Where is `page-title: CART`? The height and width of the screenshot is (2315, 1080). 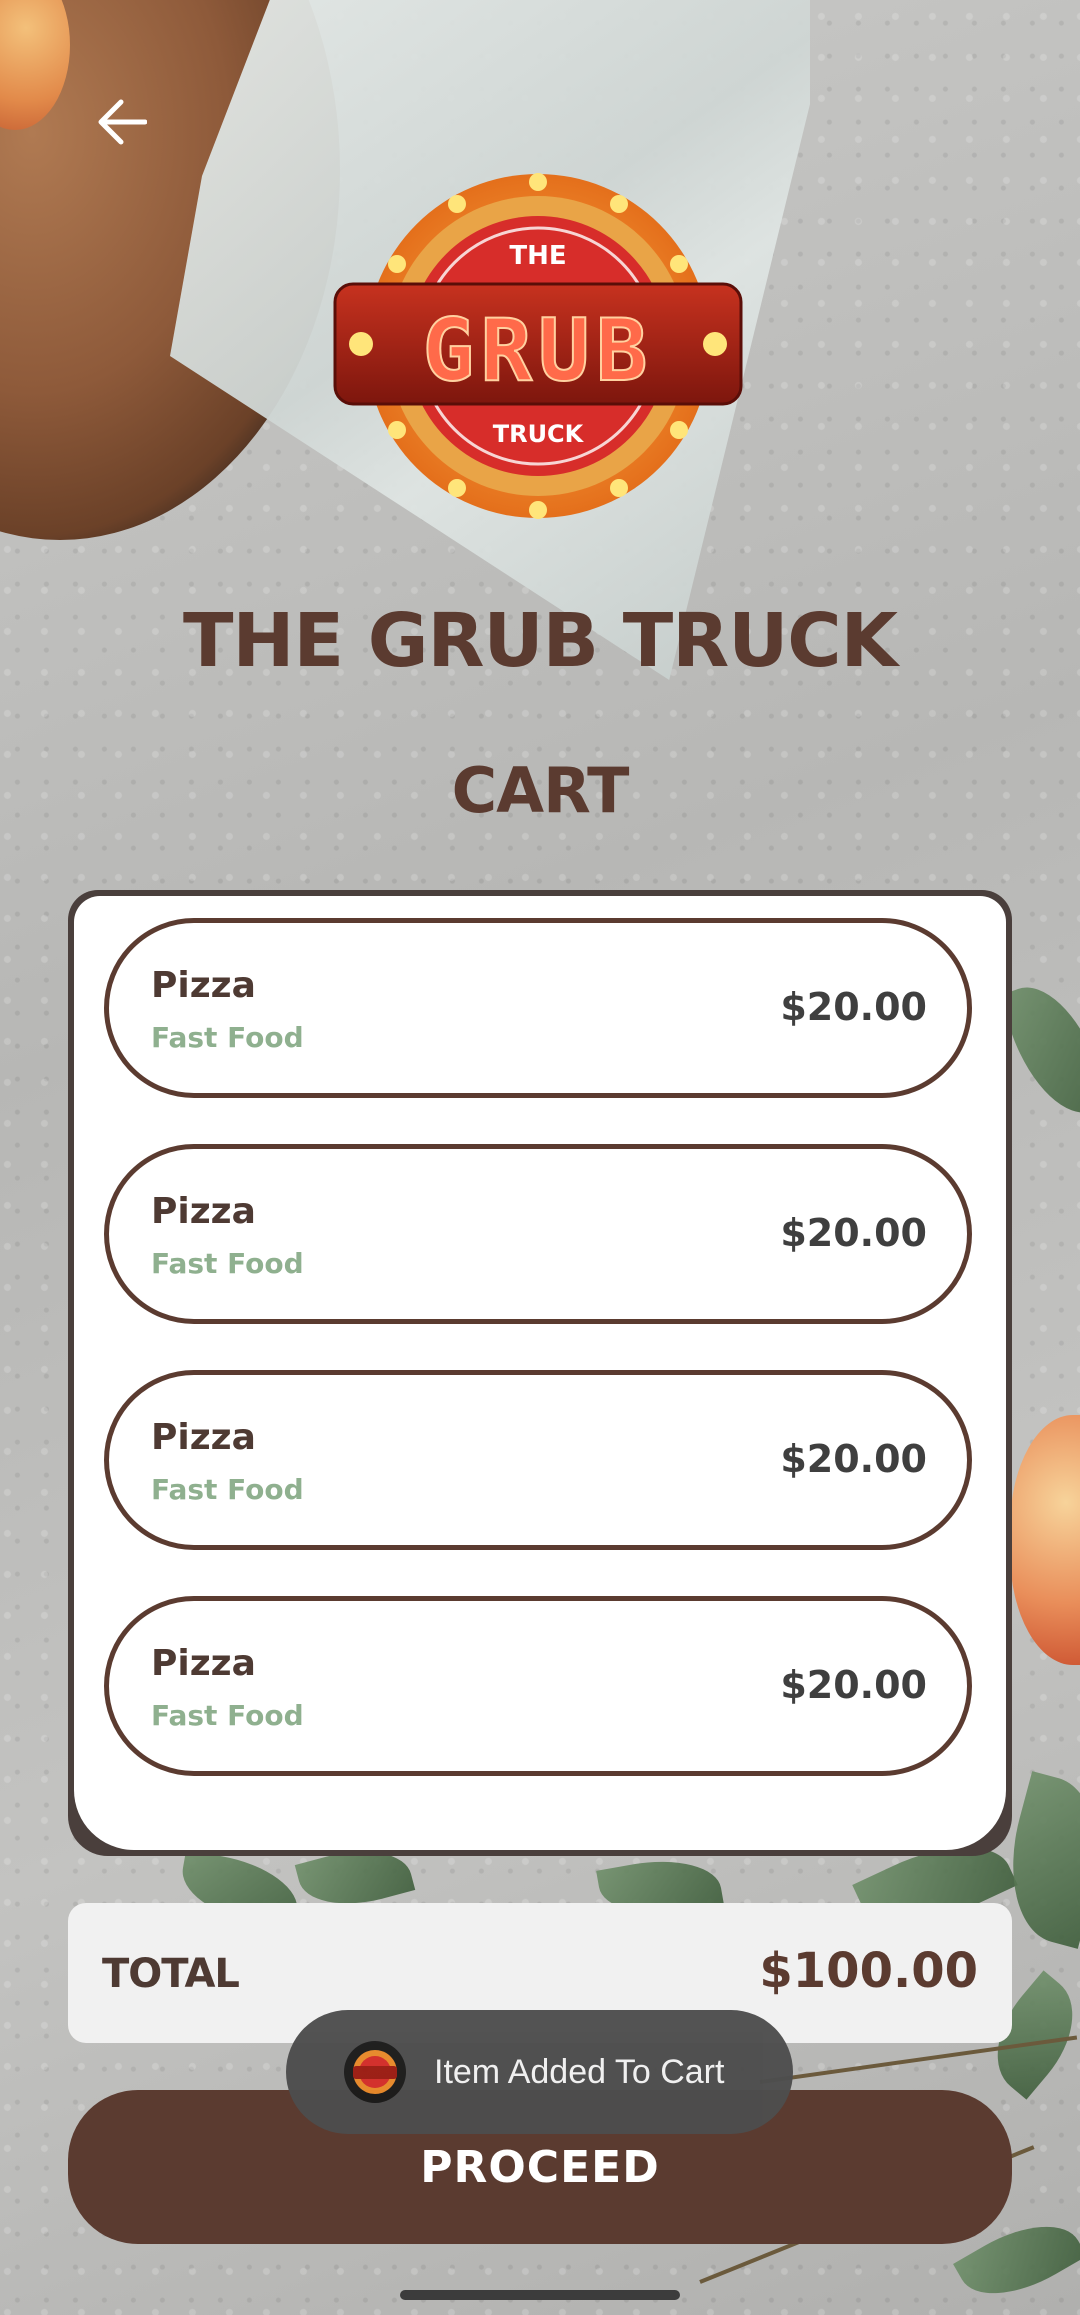 page-title: CART is located at coordinates (540, 790).